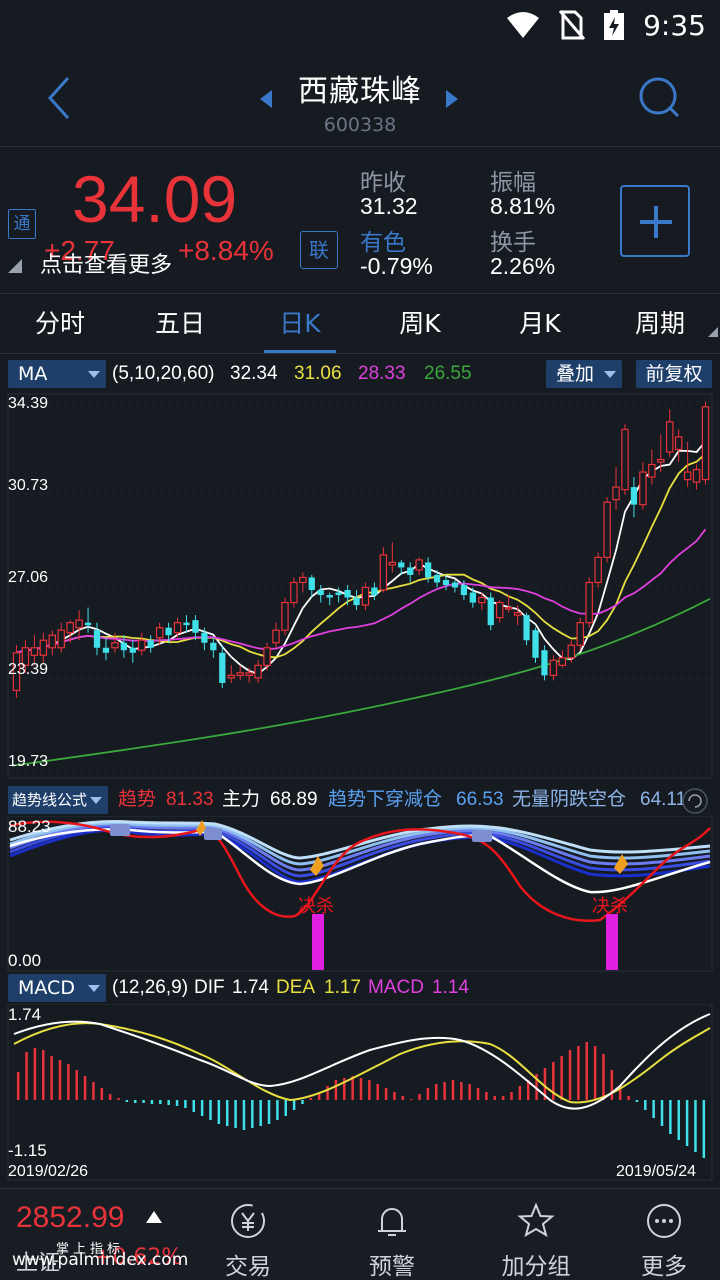 Image resolution: width=720 pixels, height=1280 pixels. I want to click on related-button: 联, so click(319, 250).